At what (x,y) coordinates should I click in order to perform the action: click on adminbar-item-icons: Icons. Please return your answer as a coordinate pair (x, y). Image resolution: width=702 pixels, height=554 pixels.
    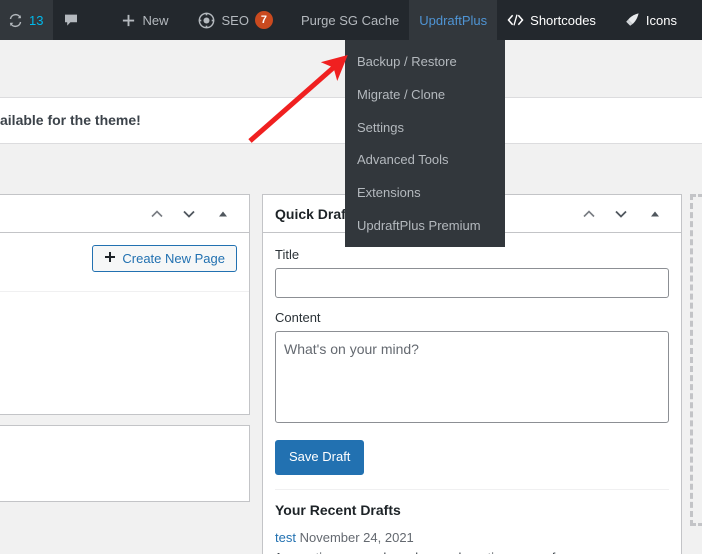
    Looking at the image, I should click on (650, 20).